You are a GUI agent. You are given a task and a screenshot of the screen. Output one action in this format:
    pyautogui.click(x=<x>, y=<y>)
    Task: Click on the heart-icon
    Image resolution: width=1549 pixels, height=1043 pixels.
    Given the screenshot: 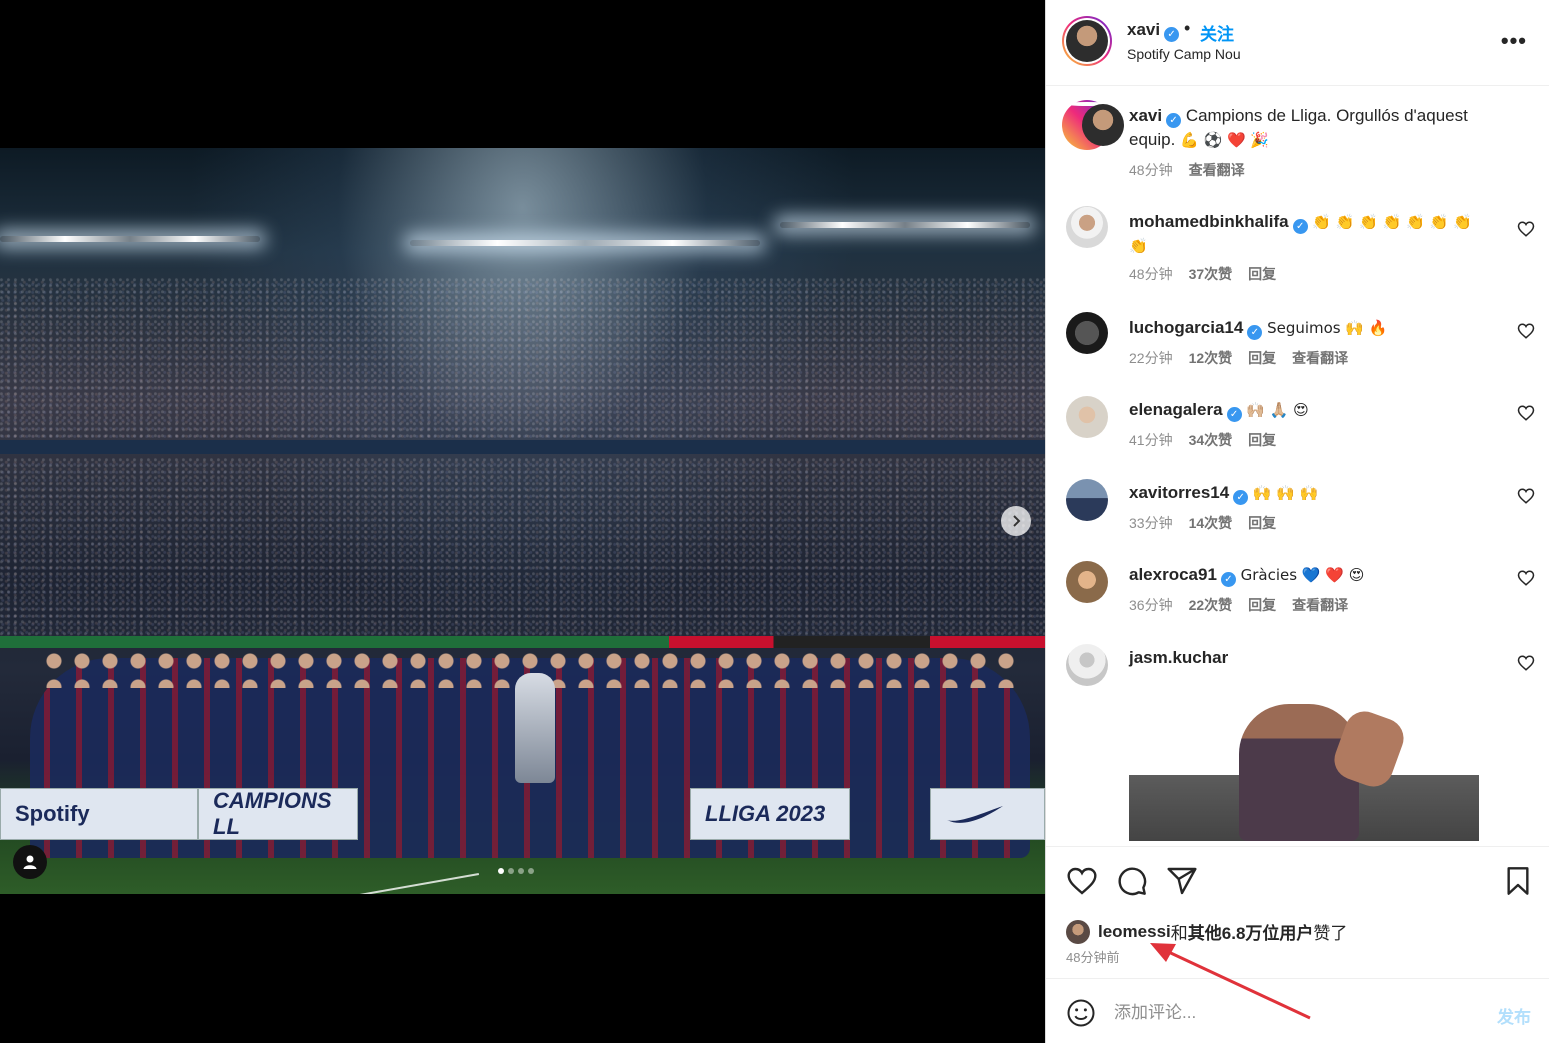 What is the action you would take?
    pyautogui.click(x=1082, y=881)
    